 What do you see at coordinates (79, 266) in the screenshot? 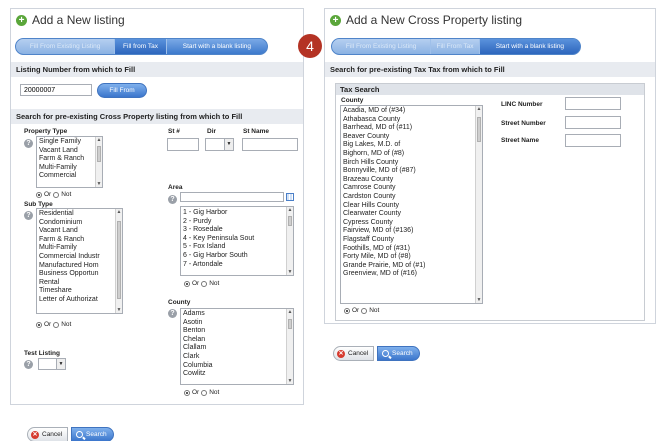
I see `list-option: Manufactured Hom` at bounding box center [79, 266].